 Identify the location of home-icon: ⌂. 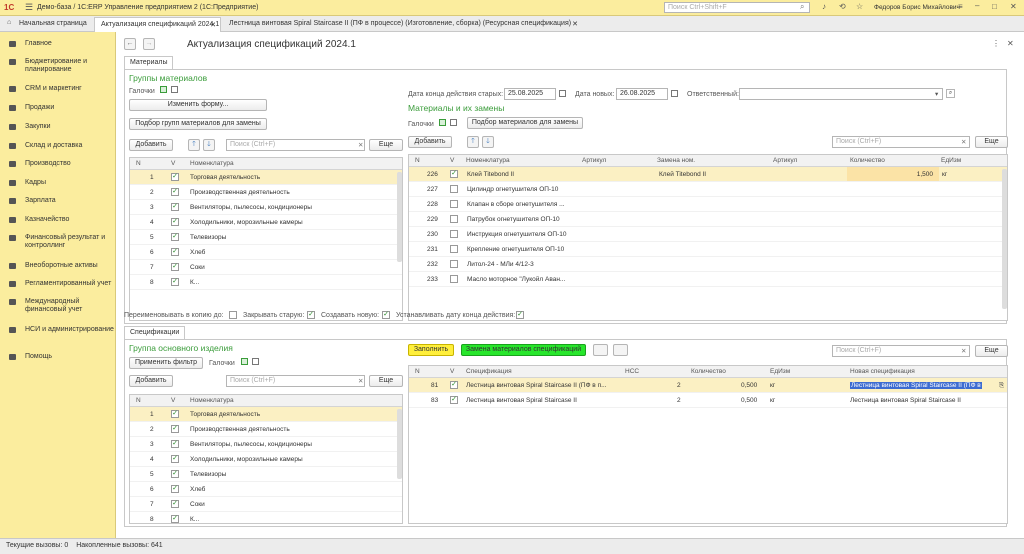
(9, 22).